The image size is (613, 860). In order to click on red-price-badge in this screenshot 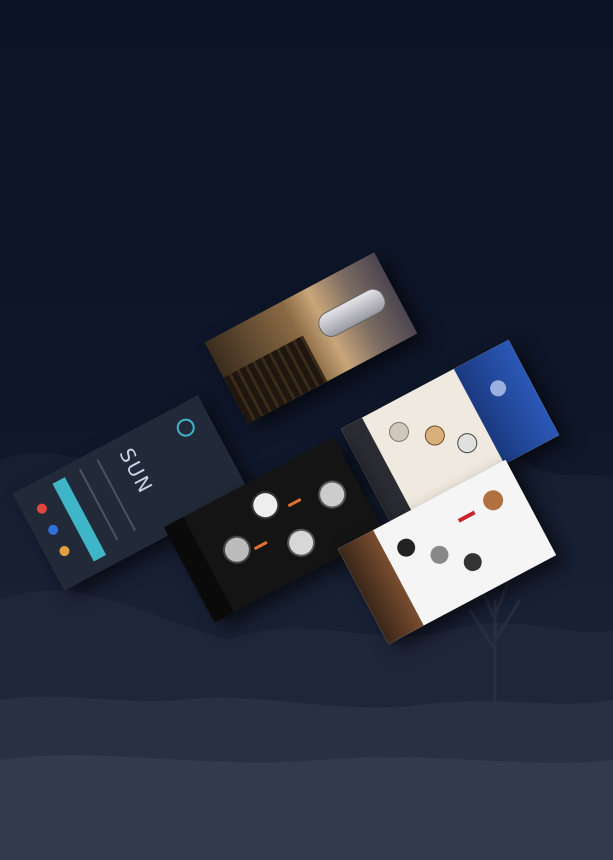, I will do `click(466, 516)`.